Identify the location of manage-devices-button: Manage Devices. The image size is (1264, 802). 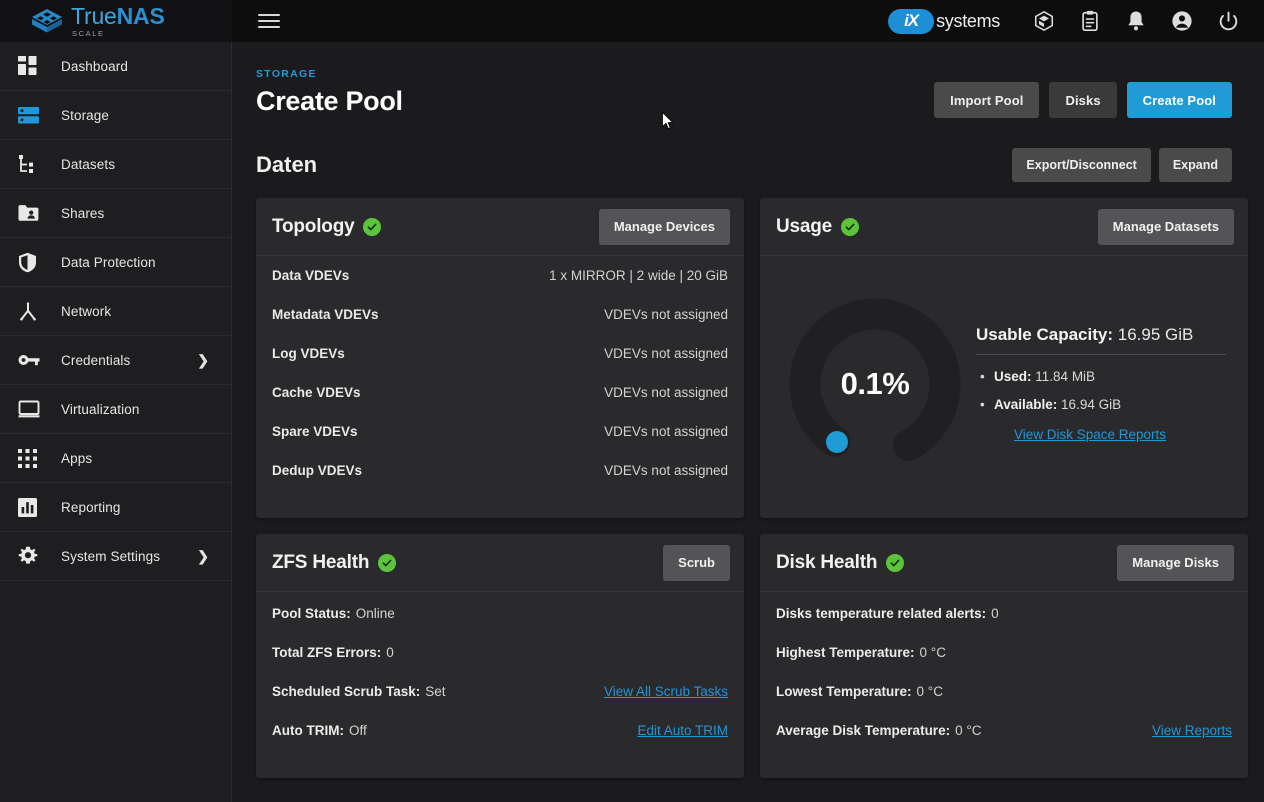
(664, 226).